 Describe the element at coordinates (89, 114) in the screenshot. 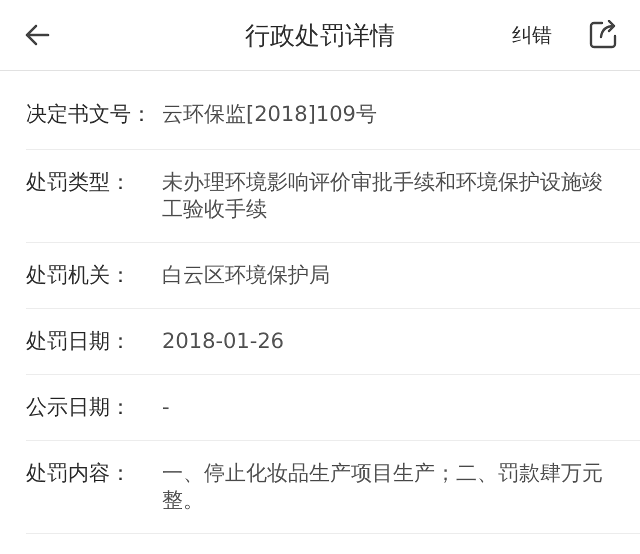

I see `field-label: 决定书文号：` at that location.